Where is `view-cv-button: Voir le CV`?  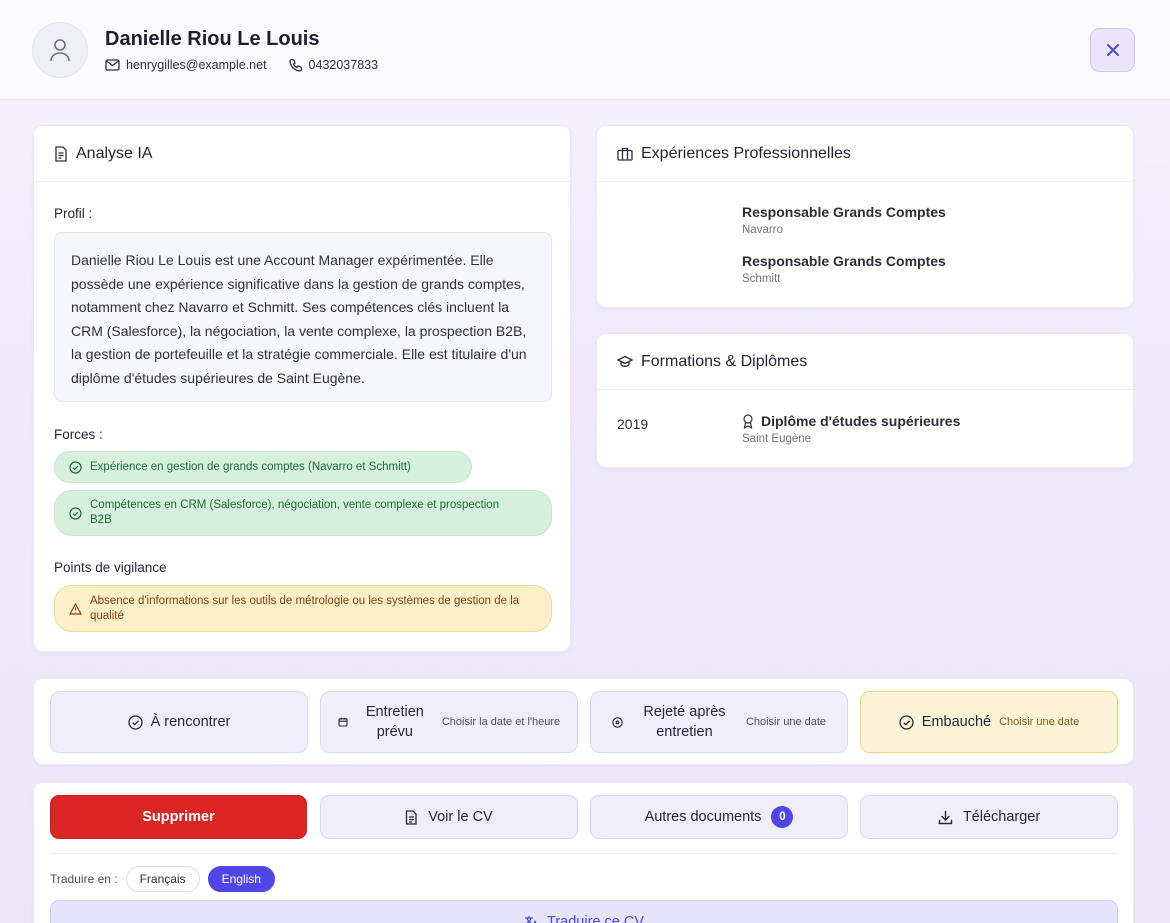 view-cv-button: Voir le CV is located at coordinates (449, 817).